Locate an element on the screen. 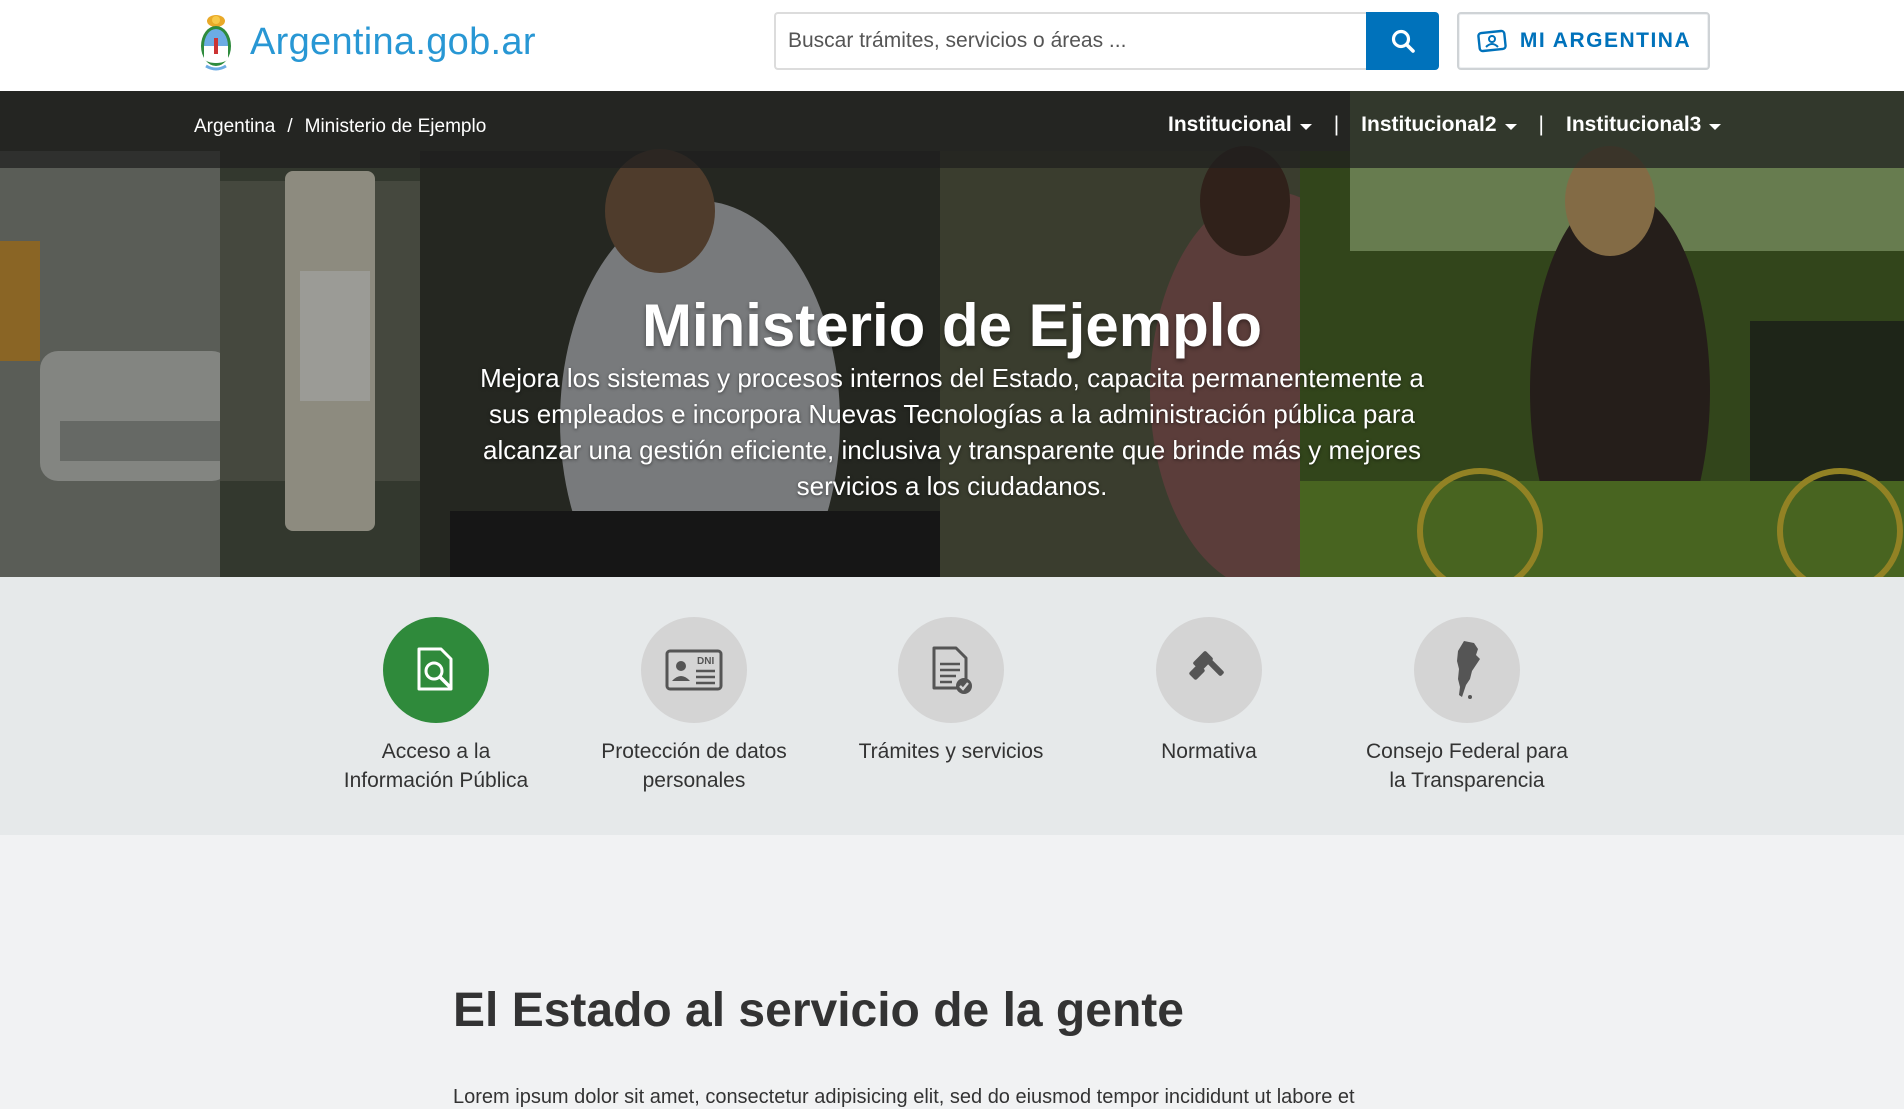  quick-access-label: Trámites y servicios is located at coordinates (951, 751).